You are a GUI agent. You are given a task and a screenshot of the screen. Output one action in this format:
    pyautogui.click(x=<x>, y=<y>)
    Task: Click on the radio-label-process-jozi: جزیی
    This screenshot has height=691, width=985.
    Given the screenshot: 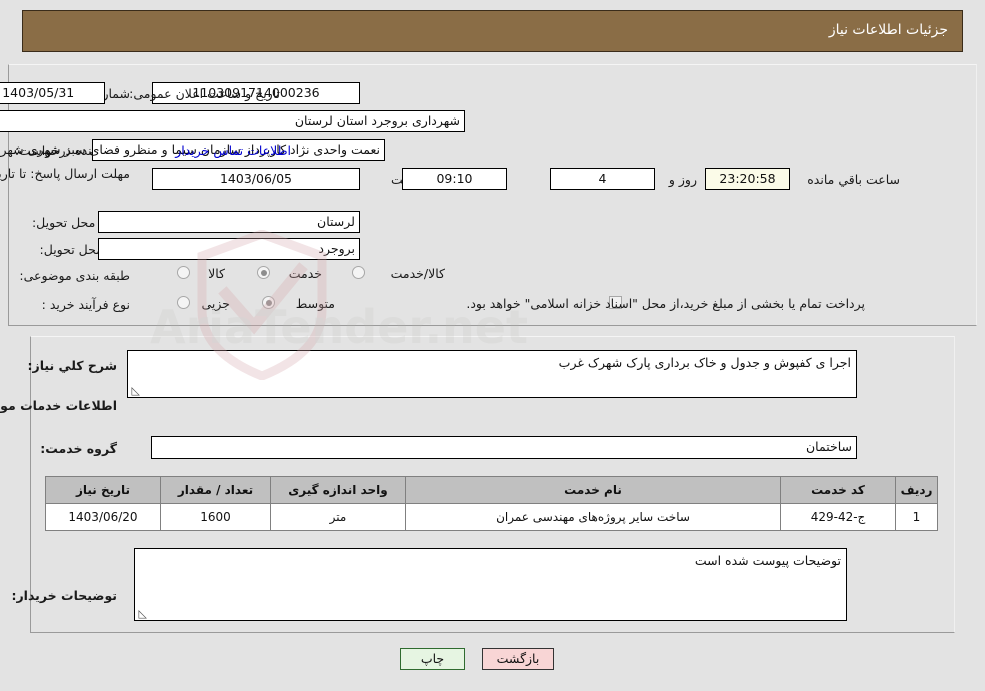 What is the action you would take?
    pyautogui.click(x=215, y=303)
    